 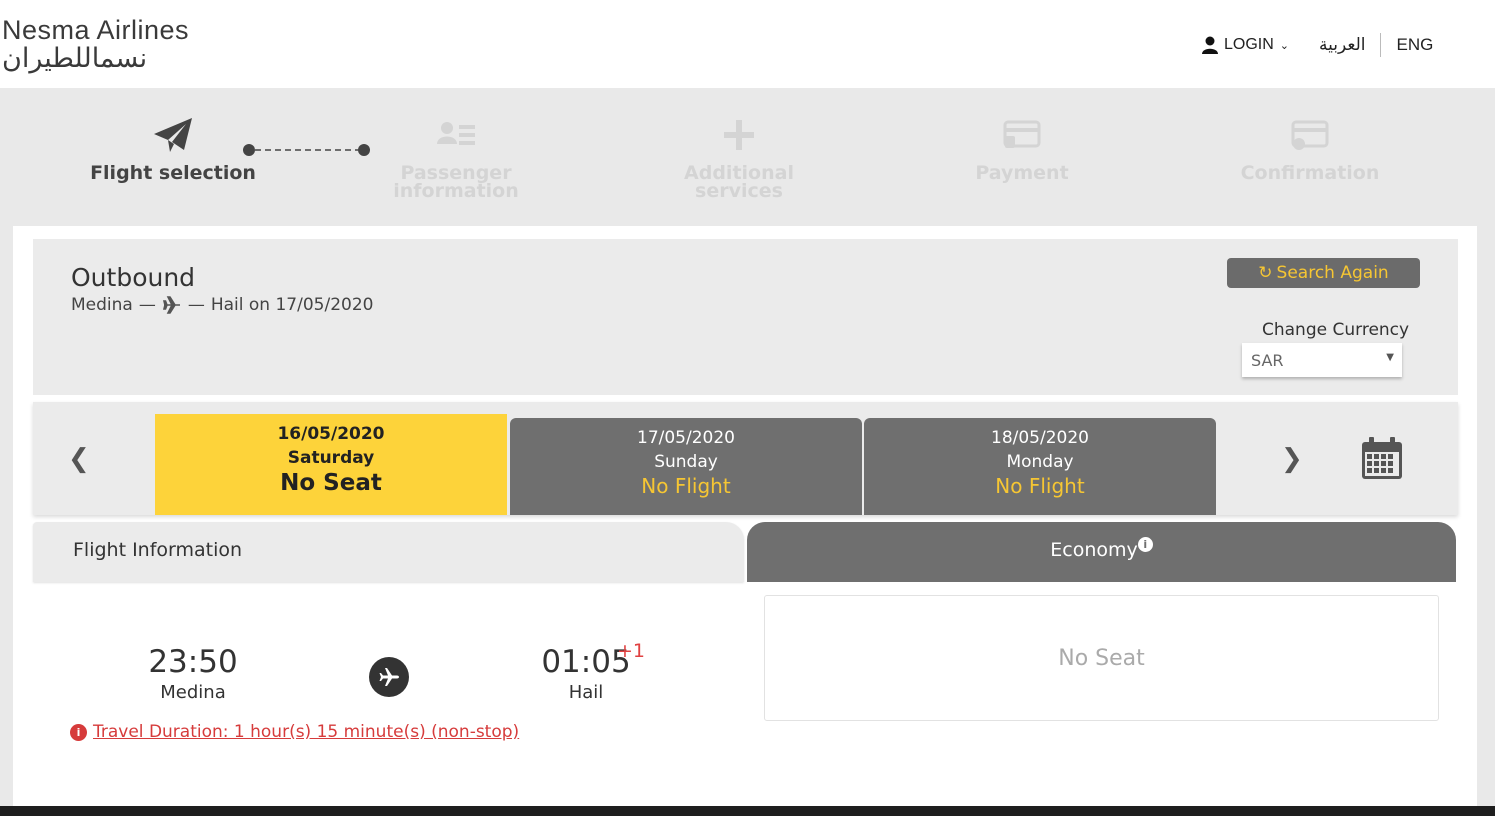 I want to click on step-additional-services: Additional services, so click(x=739, y=159).